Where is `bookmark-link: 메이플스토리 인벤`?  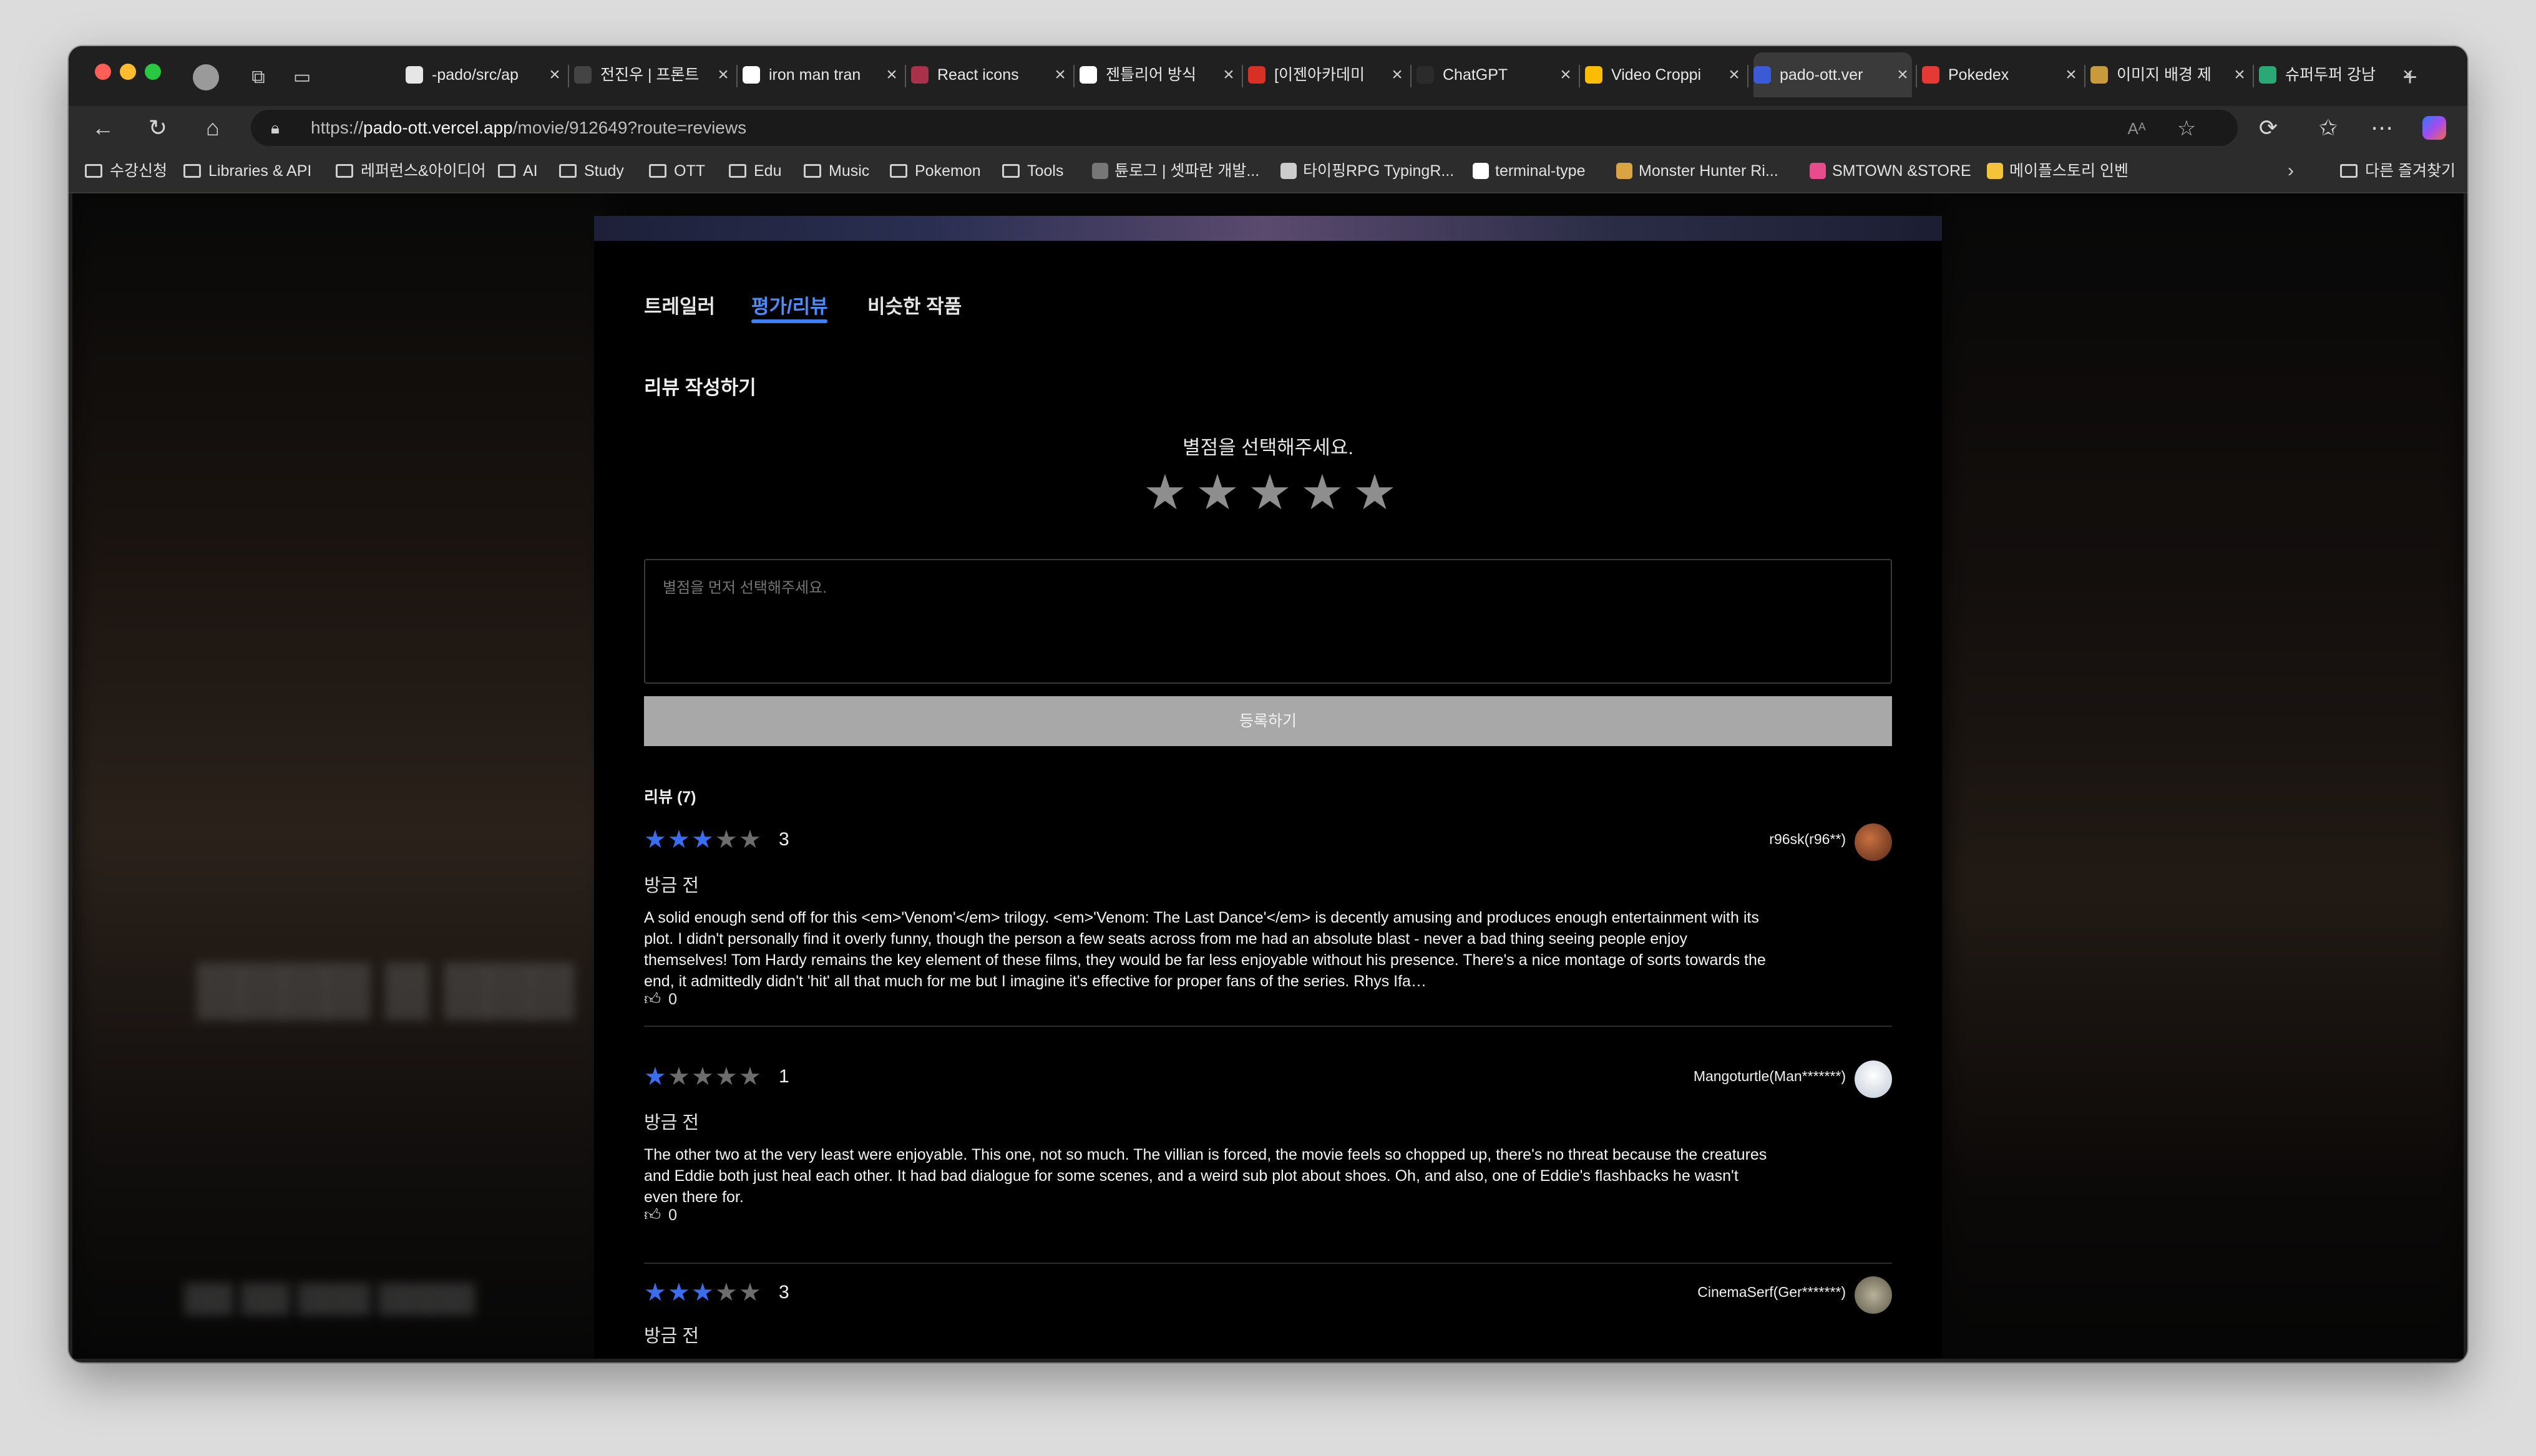
bookmark-link: 메이플스토리 인벤 is located at coordinates (2058, 171).